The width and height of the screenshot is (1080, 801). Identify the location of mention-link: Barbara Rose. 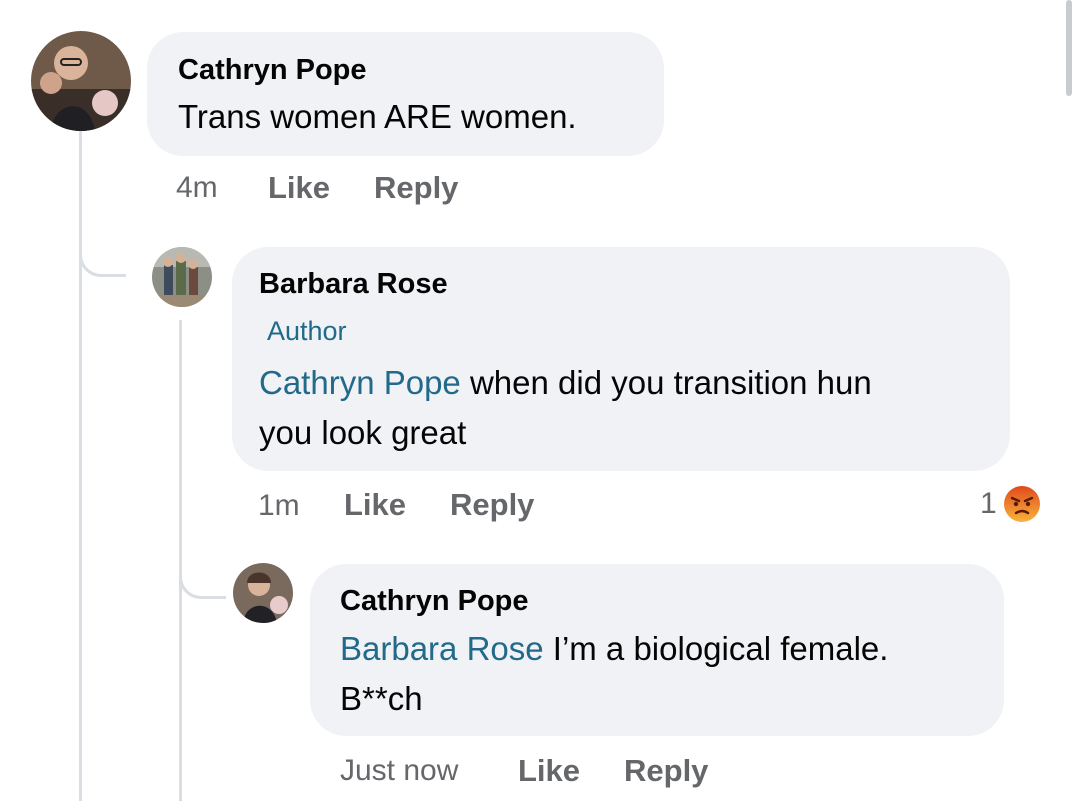
(442, 648).